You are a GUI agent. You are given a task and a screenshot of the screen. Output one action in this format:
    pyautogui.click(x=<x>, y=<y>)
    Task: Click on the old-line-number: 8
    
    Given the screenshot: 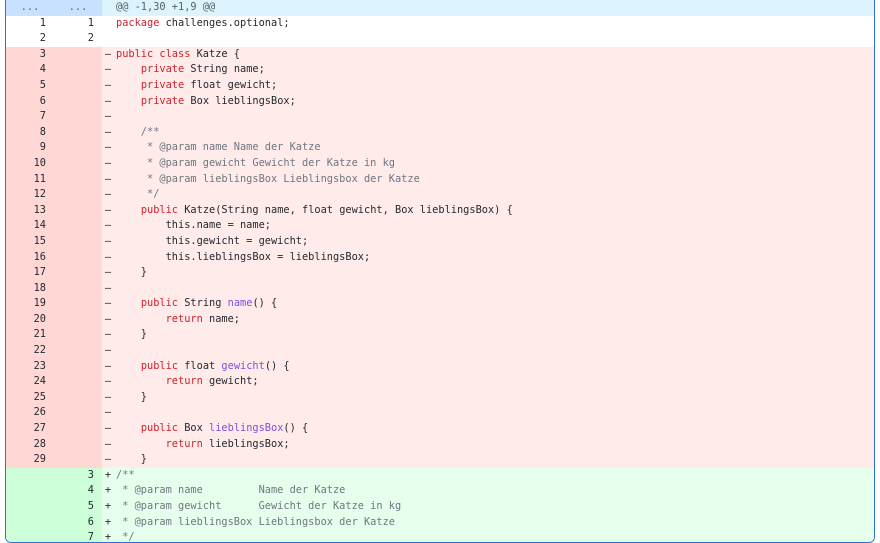 What is the action you would take?
    pyautogui.click(x=30, y=132)
    